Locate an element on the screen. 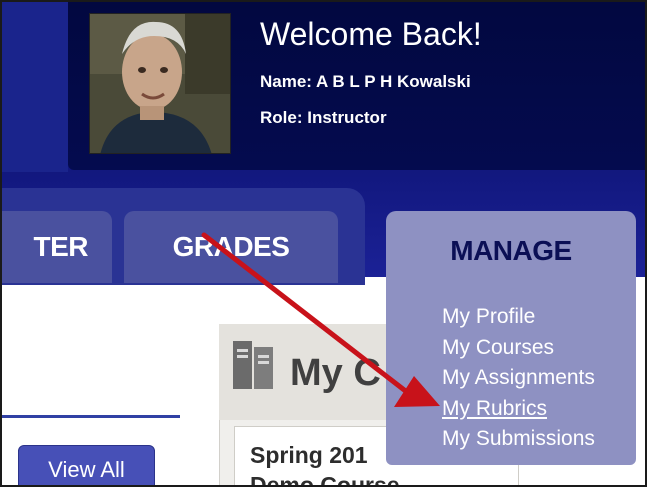  tab-grades-label: GRADES is located at coordinates (231, 246).